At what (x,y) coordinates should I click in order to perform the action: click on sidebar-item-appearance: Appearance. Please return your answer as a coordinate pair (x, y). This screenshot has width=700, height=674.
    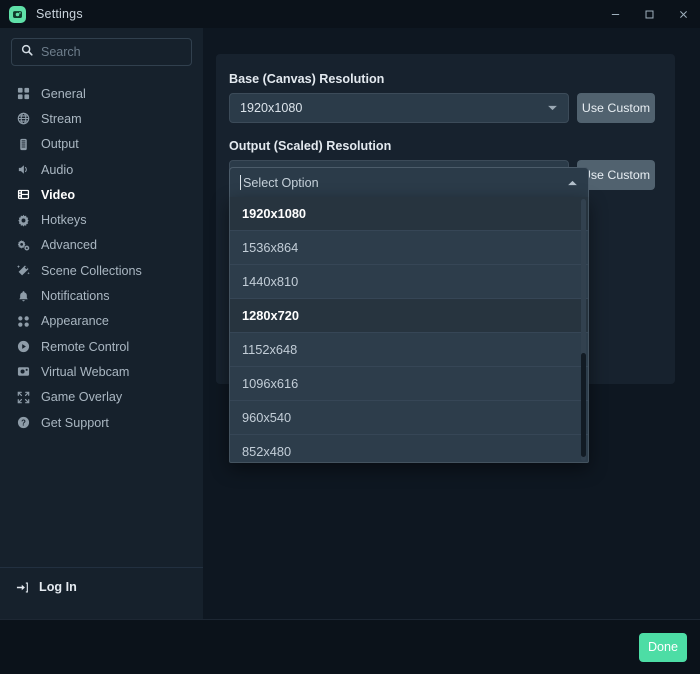
    Looking at the image, I should click on (101, 321).